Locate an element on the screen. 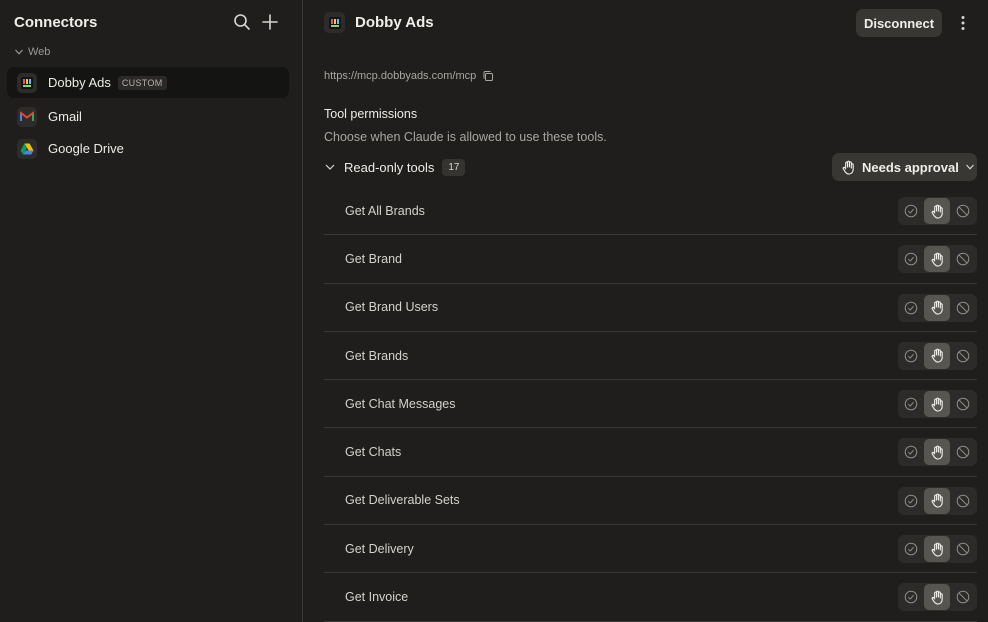 Image resolution: width=988 pixels, height=622 pixels. tool-name: Get Brand is located at coordinates (373, 258).